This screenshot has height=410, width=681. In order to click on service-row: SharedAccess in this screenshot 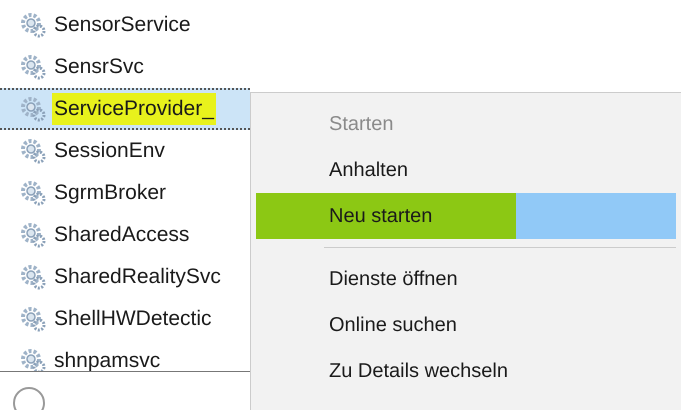, I will do `click(125, 235)`.